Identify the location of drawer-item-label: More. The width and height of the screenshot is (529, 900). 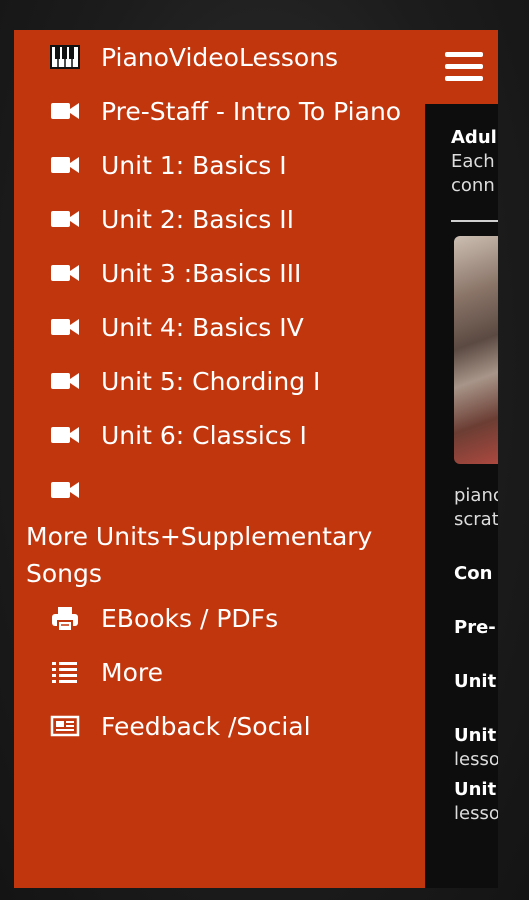
(132, 672).